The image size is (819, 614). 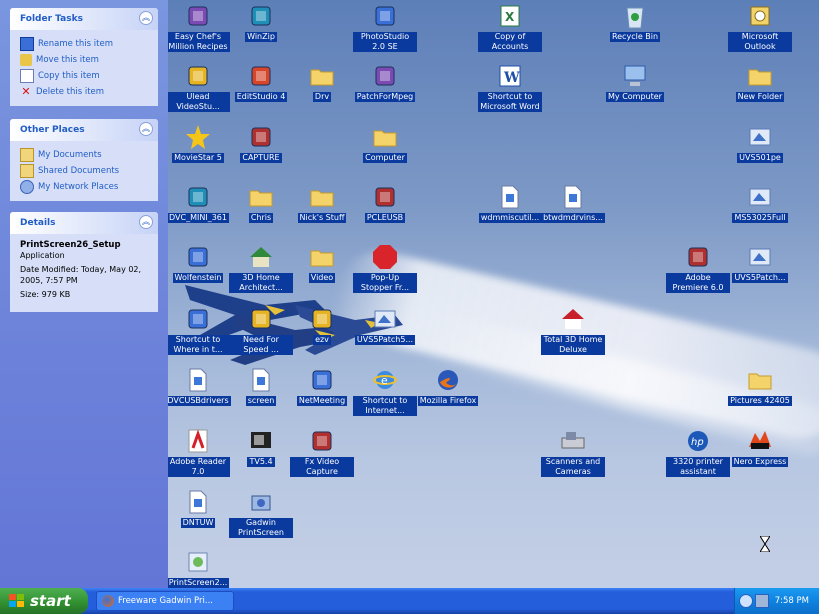 I want to click on folder-tasks-title: Folder Tasks, so click(x=51, y=19).